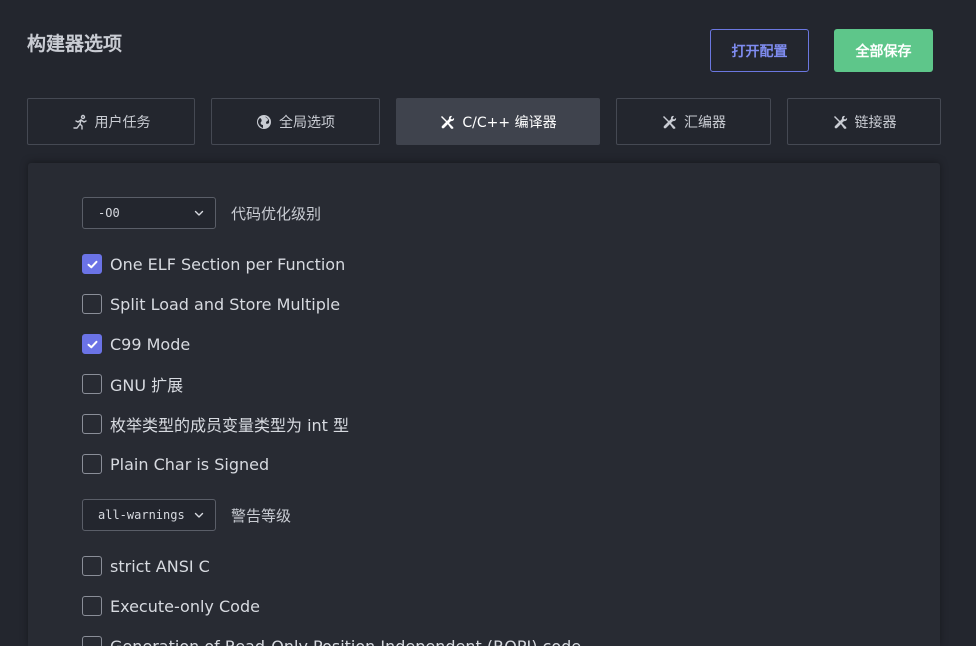 The height and width of the screenshot is (646, 976). Describe the element at coordinates (75, 44) in the screenshot. I see `page-title: 构建器选项` at that location.